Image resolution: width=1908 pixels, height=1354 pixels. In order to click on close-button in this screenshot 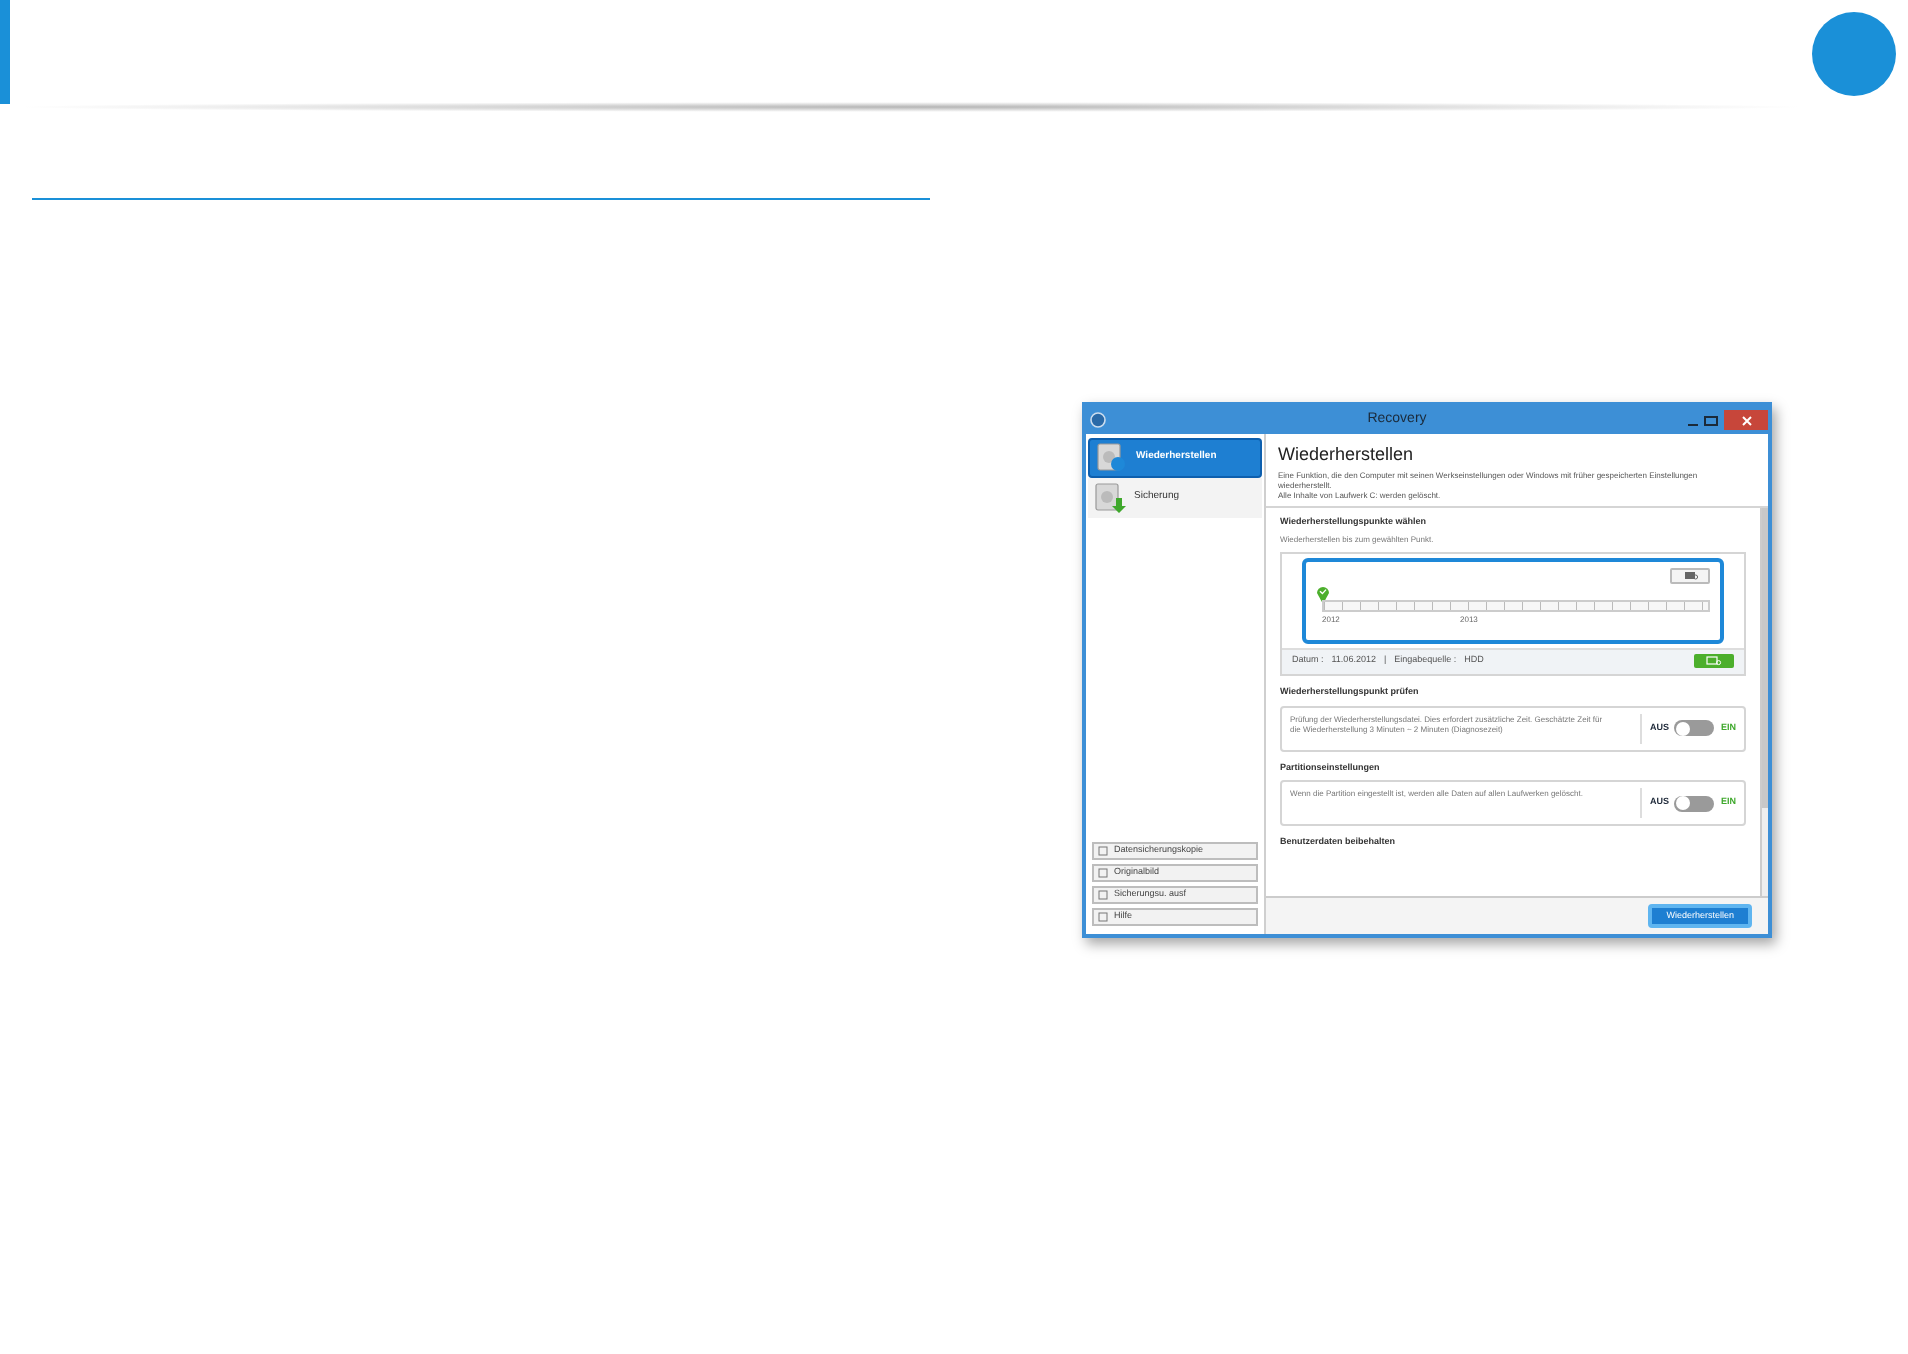, I will do `click(1746, 420)`.